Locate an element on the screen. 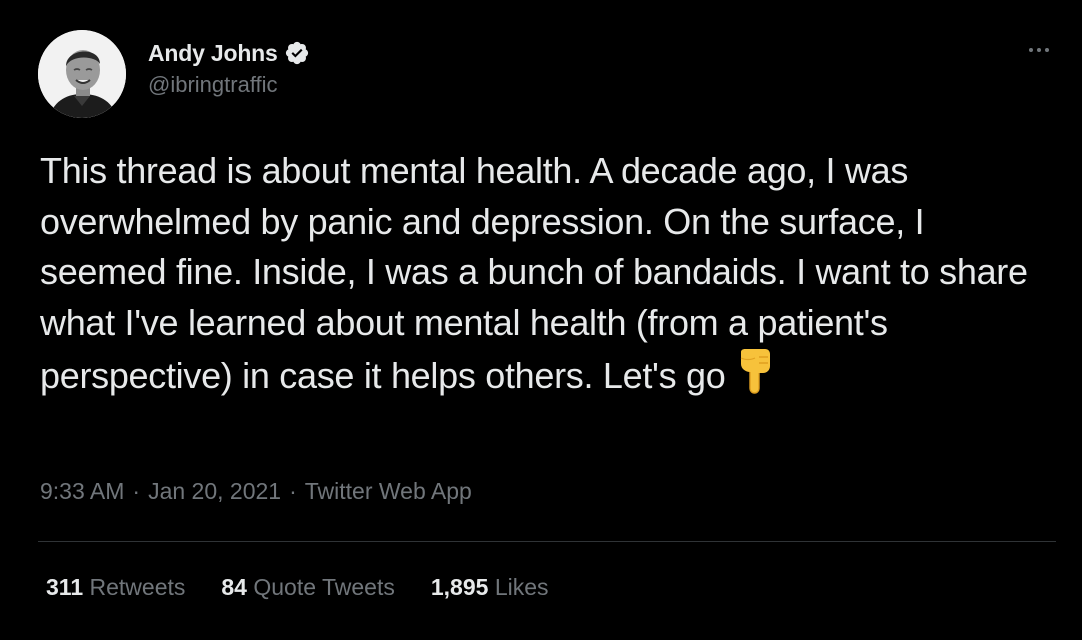 The image size is (1082, 640). avatar is located at coordinates (82, 74).